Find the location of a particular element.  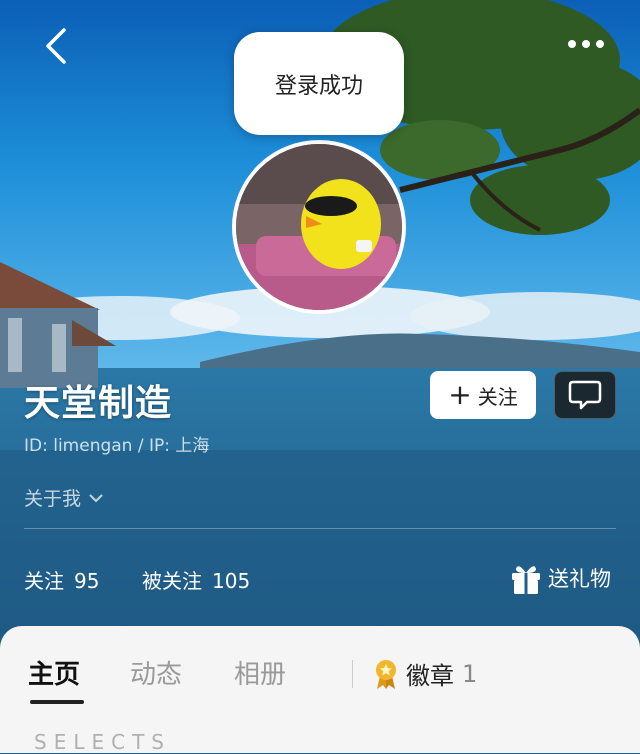

about-me-toggle: 关于我 is located at coordinates (65, 497).